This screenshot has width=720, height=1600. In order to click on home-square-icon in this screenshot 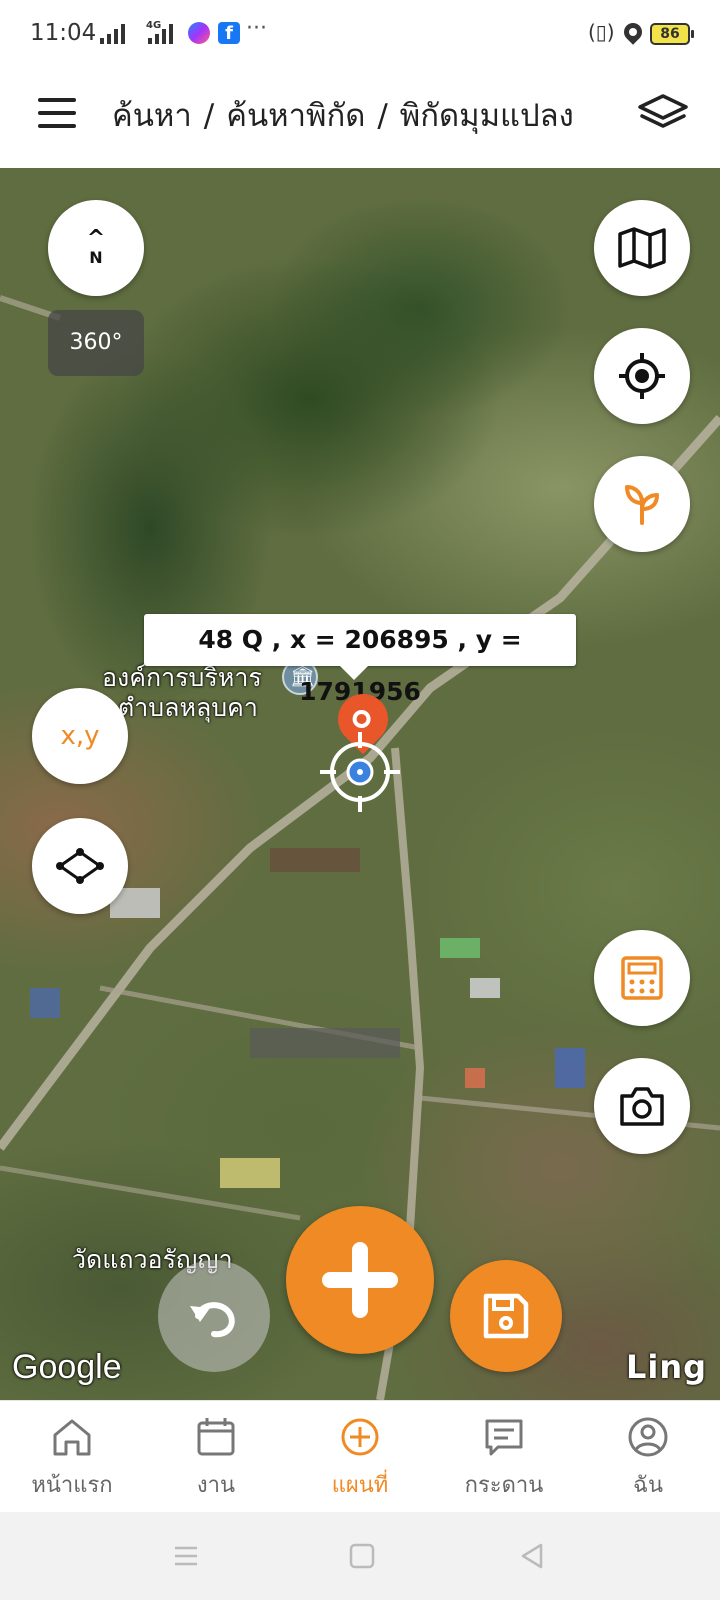, I will do `click(362, 1556)`.